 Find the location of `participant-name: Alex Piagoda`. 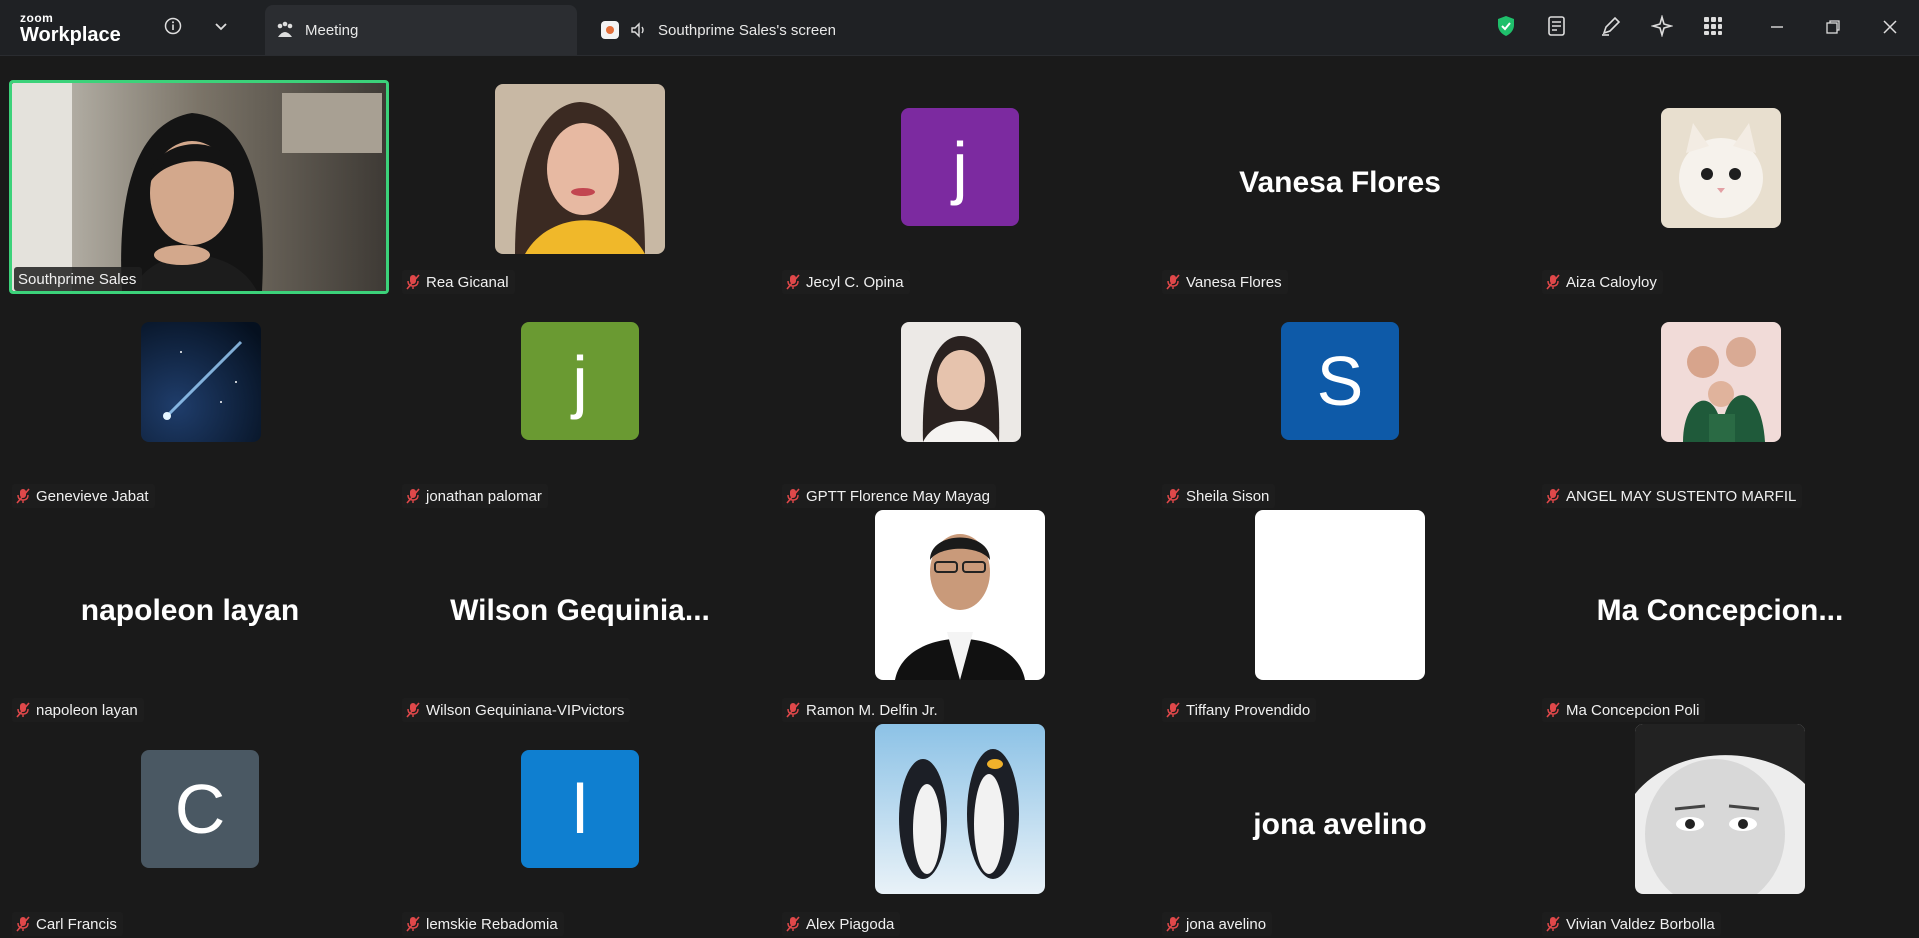

participant-name: Alex Piagoda is located at coordinates (850, 924).